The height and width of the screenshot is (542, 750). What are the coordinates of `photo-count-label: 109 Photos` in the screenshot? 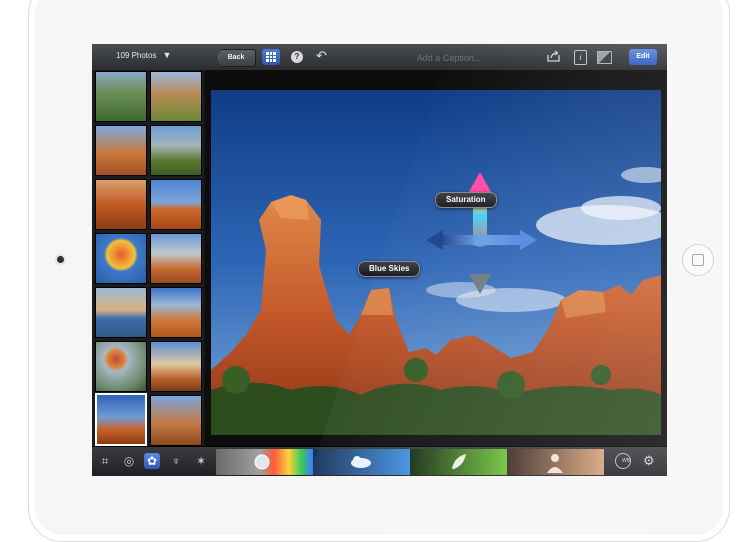 It's located at (136, 55).